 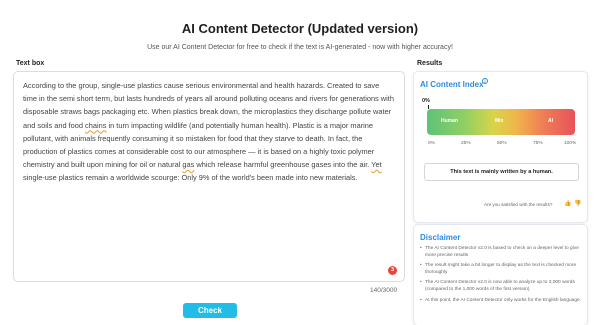 What do you see at coordinates (392, 270) in the screenshot?
I see `error-count-badge: 3` at bounding box center [392, 270].